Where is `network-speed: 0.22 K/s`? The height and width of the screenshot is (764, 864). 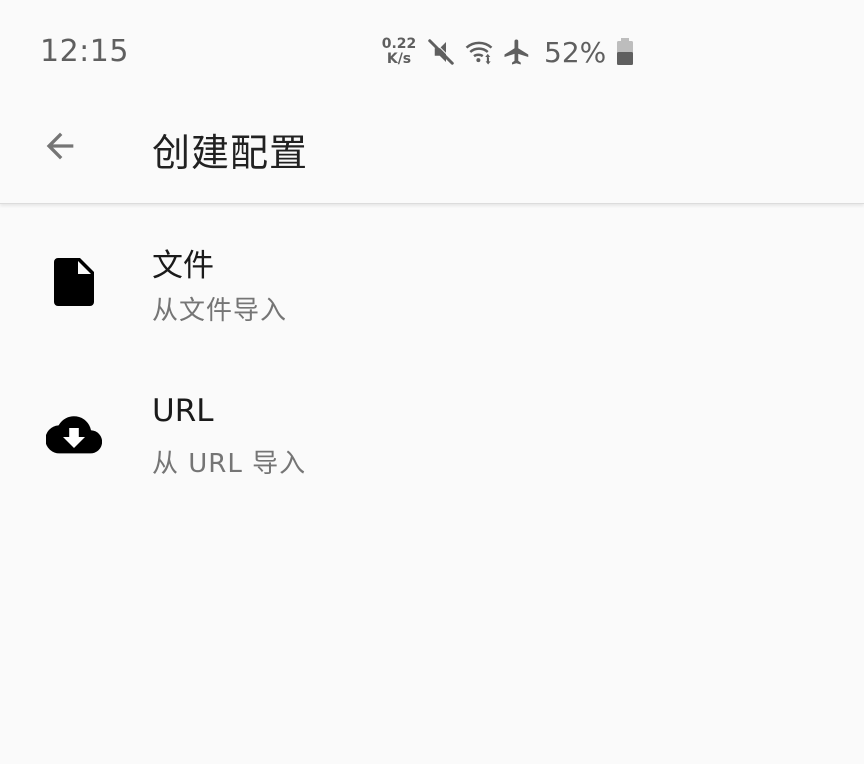 network-speed: 0.22 K/s is located at coordinates (399, 52).